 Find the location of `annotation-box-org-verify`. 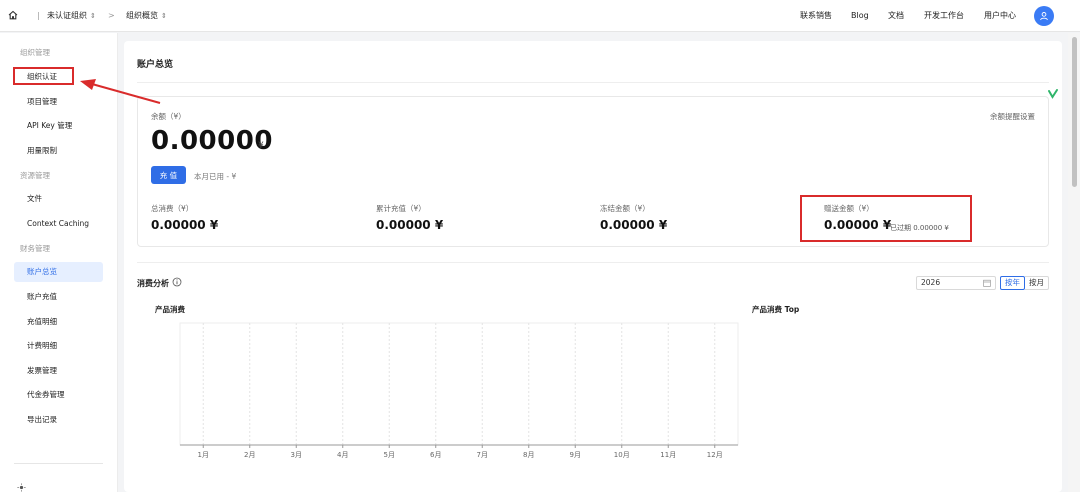

annotation-box-org-verify is located at coordinates (43, 76).